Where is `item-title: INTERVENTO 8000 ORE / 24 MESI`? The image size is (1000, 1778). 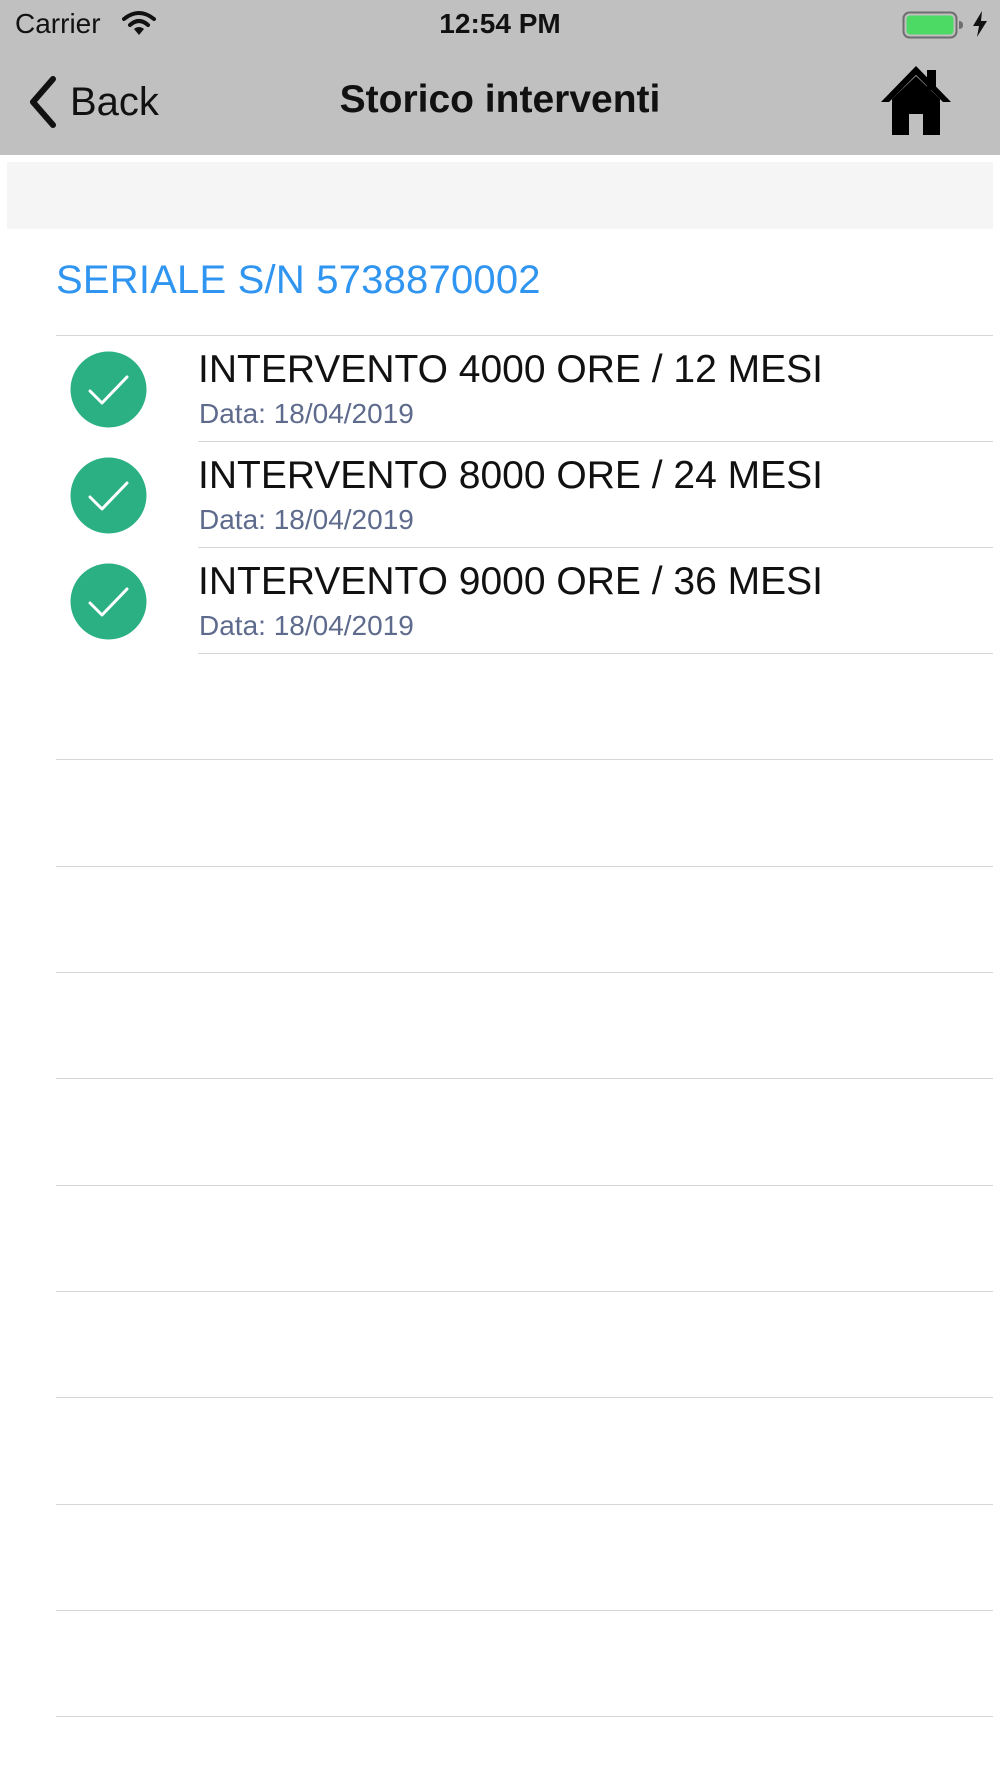
item-title: INTERVENTO 8000 ORE / 24 MESI is located at coordinates (510, 475).